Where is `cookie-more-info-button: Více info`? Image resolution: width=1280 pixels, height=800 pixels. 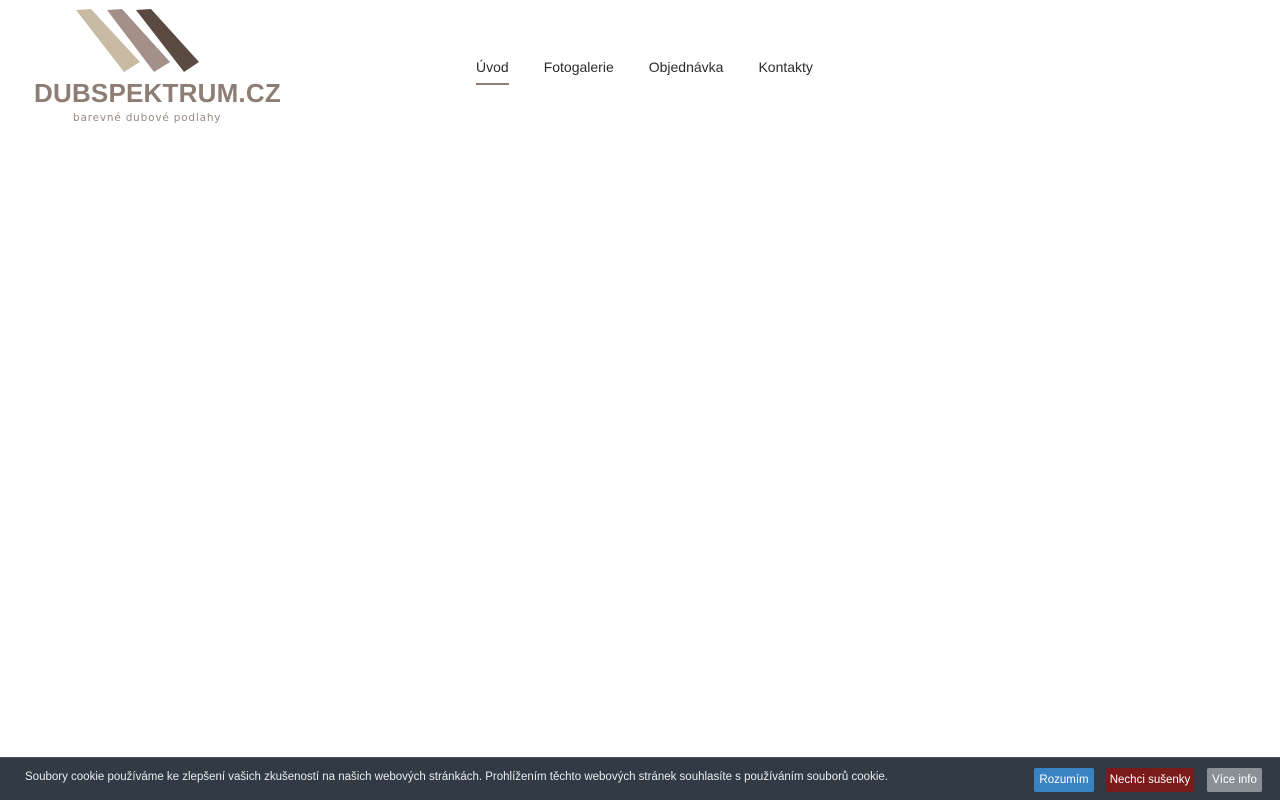
cookie-more-info-button: Více info is located at coordinates (1234, 780).